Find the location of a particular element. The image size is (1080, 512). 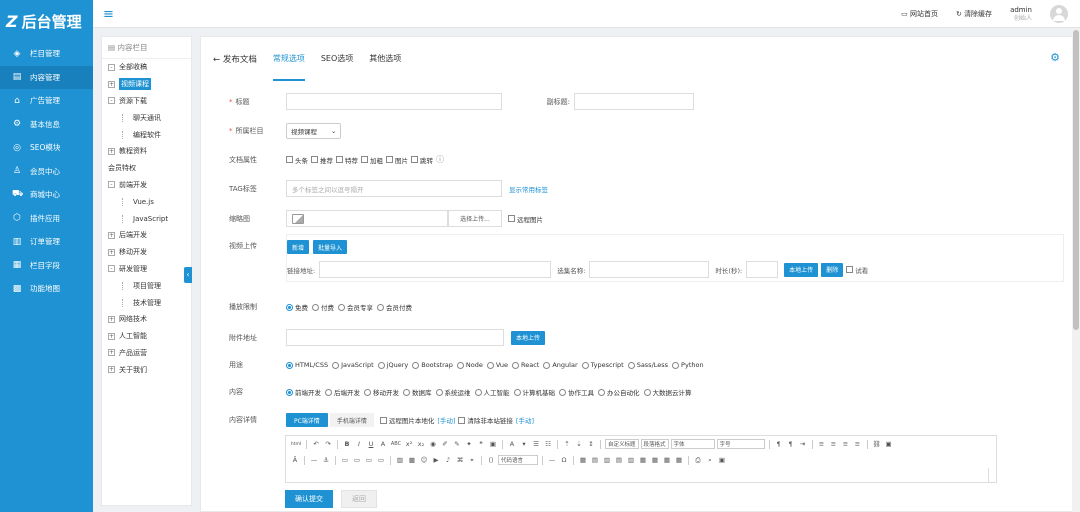

radio-use-list-6: React is located at coordinates (525, 365).